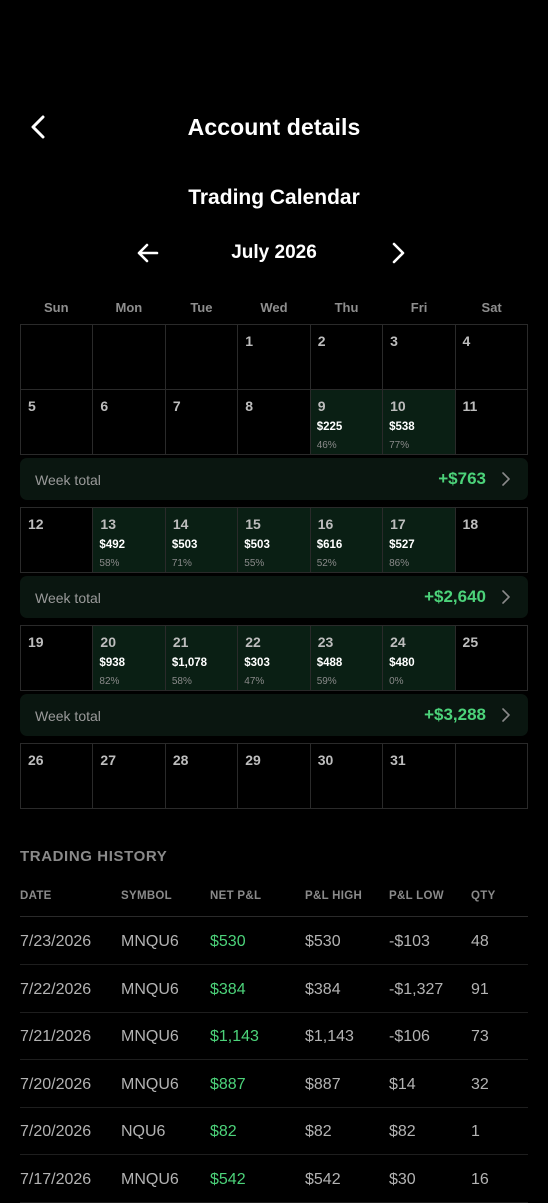  I want to click on week-total-value: +$2,640, so click(455, 596).